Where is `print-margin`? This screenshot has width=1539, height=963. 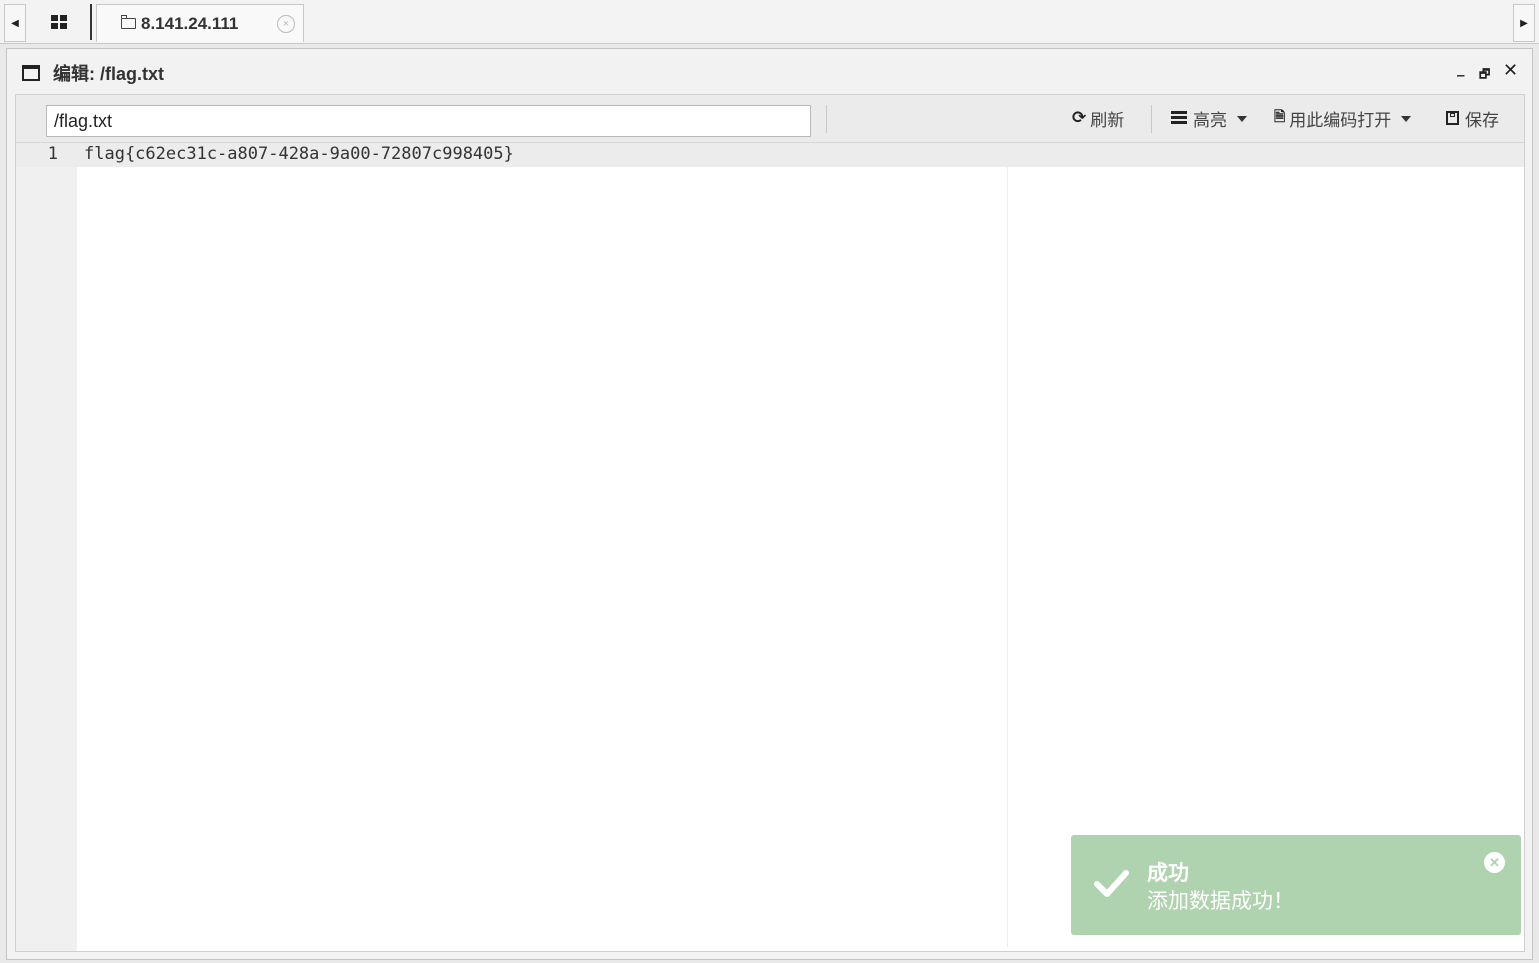 print-margin is located at coordinates (1007, 557).